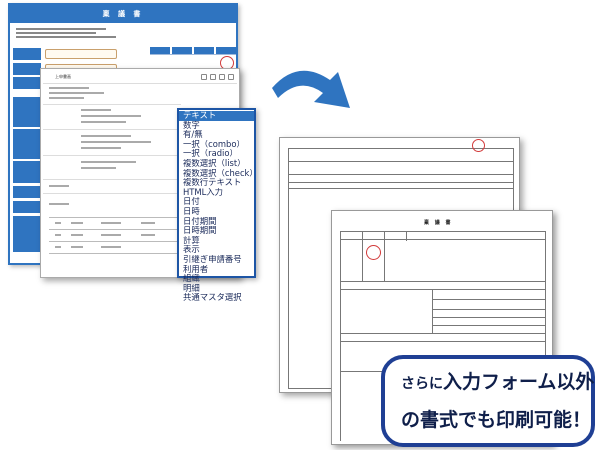 The width and height of the screenshot is (600, 450). Describe the element at coordinates (216, 174) in the screenshot. I see `field-type-option: 複数選択（check）` at that location.